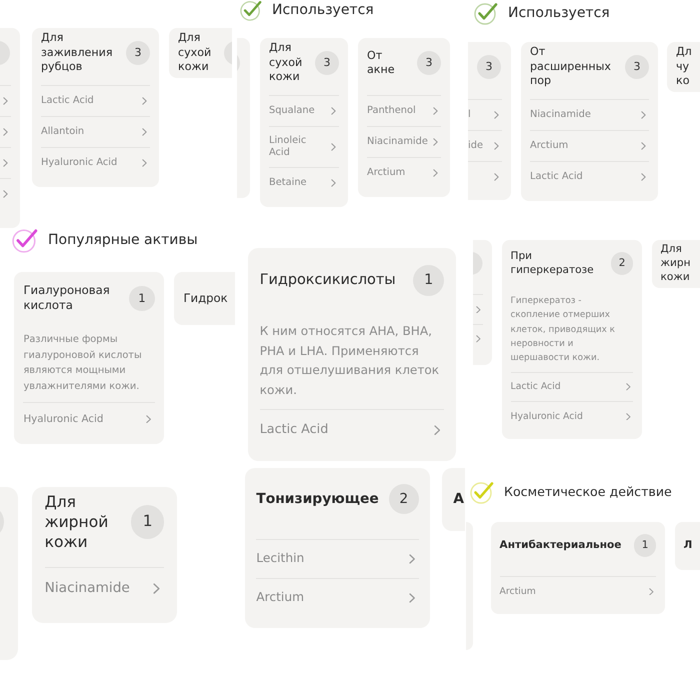 This screenshot has height=700, width=700. I want to click on category-title: От расширенных пор, so click(571, 67).